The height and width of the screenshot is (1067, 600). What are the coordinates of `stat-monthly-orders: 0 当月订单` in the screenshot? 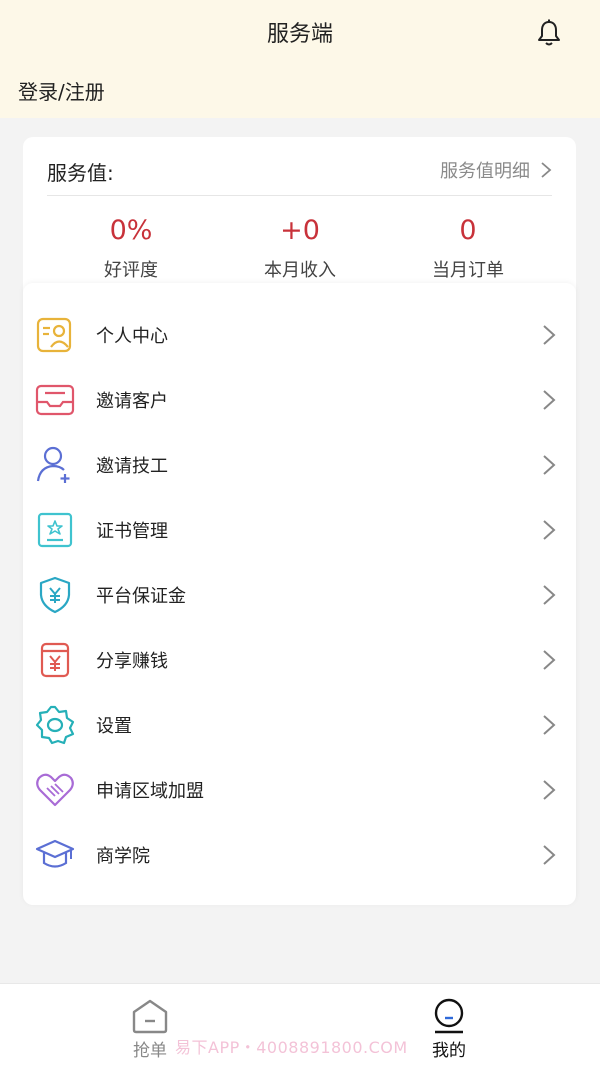 It's located at (468, 248).